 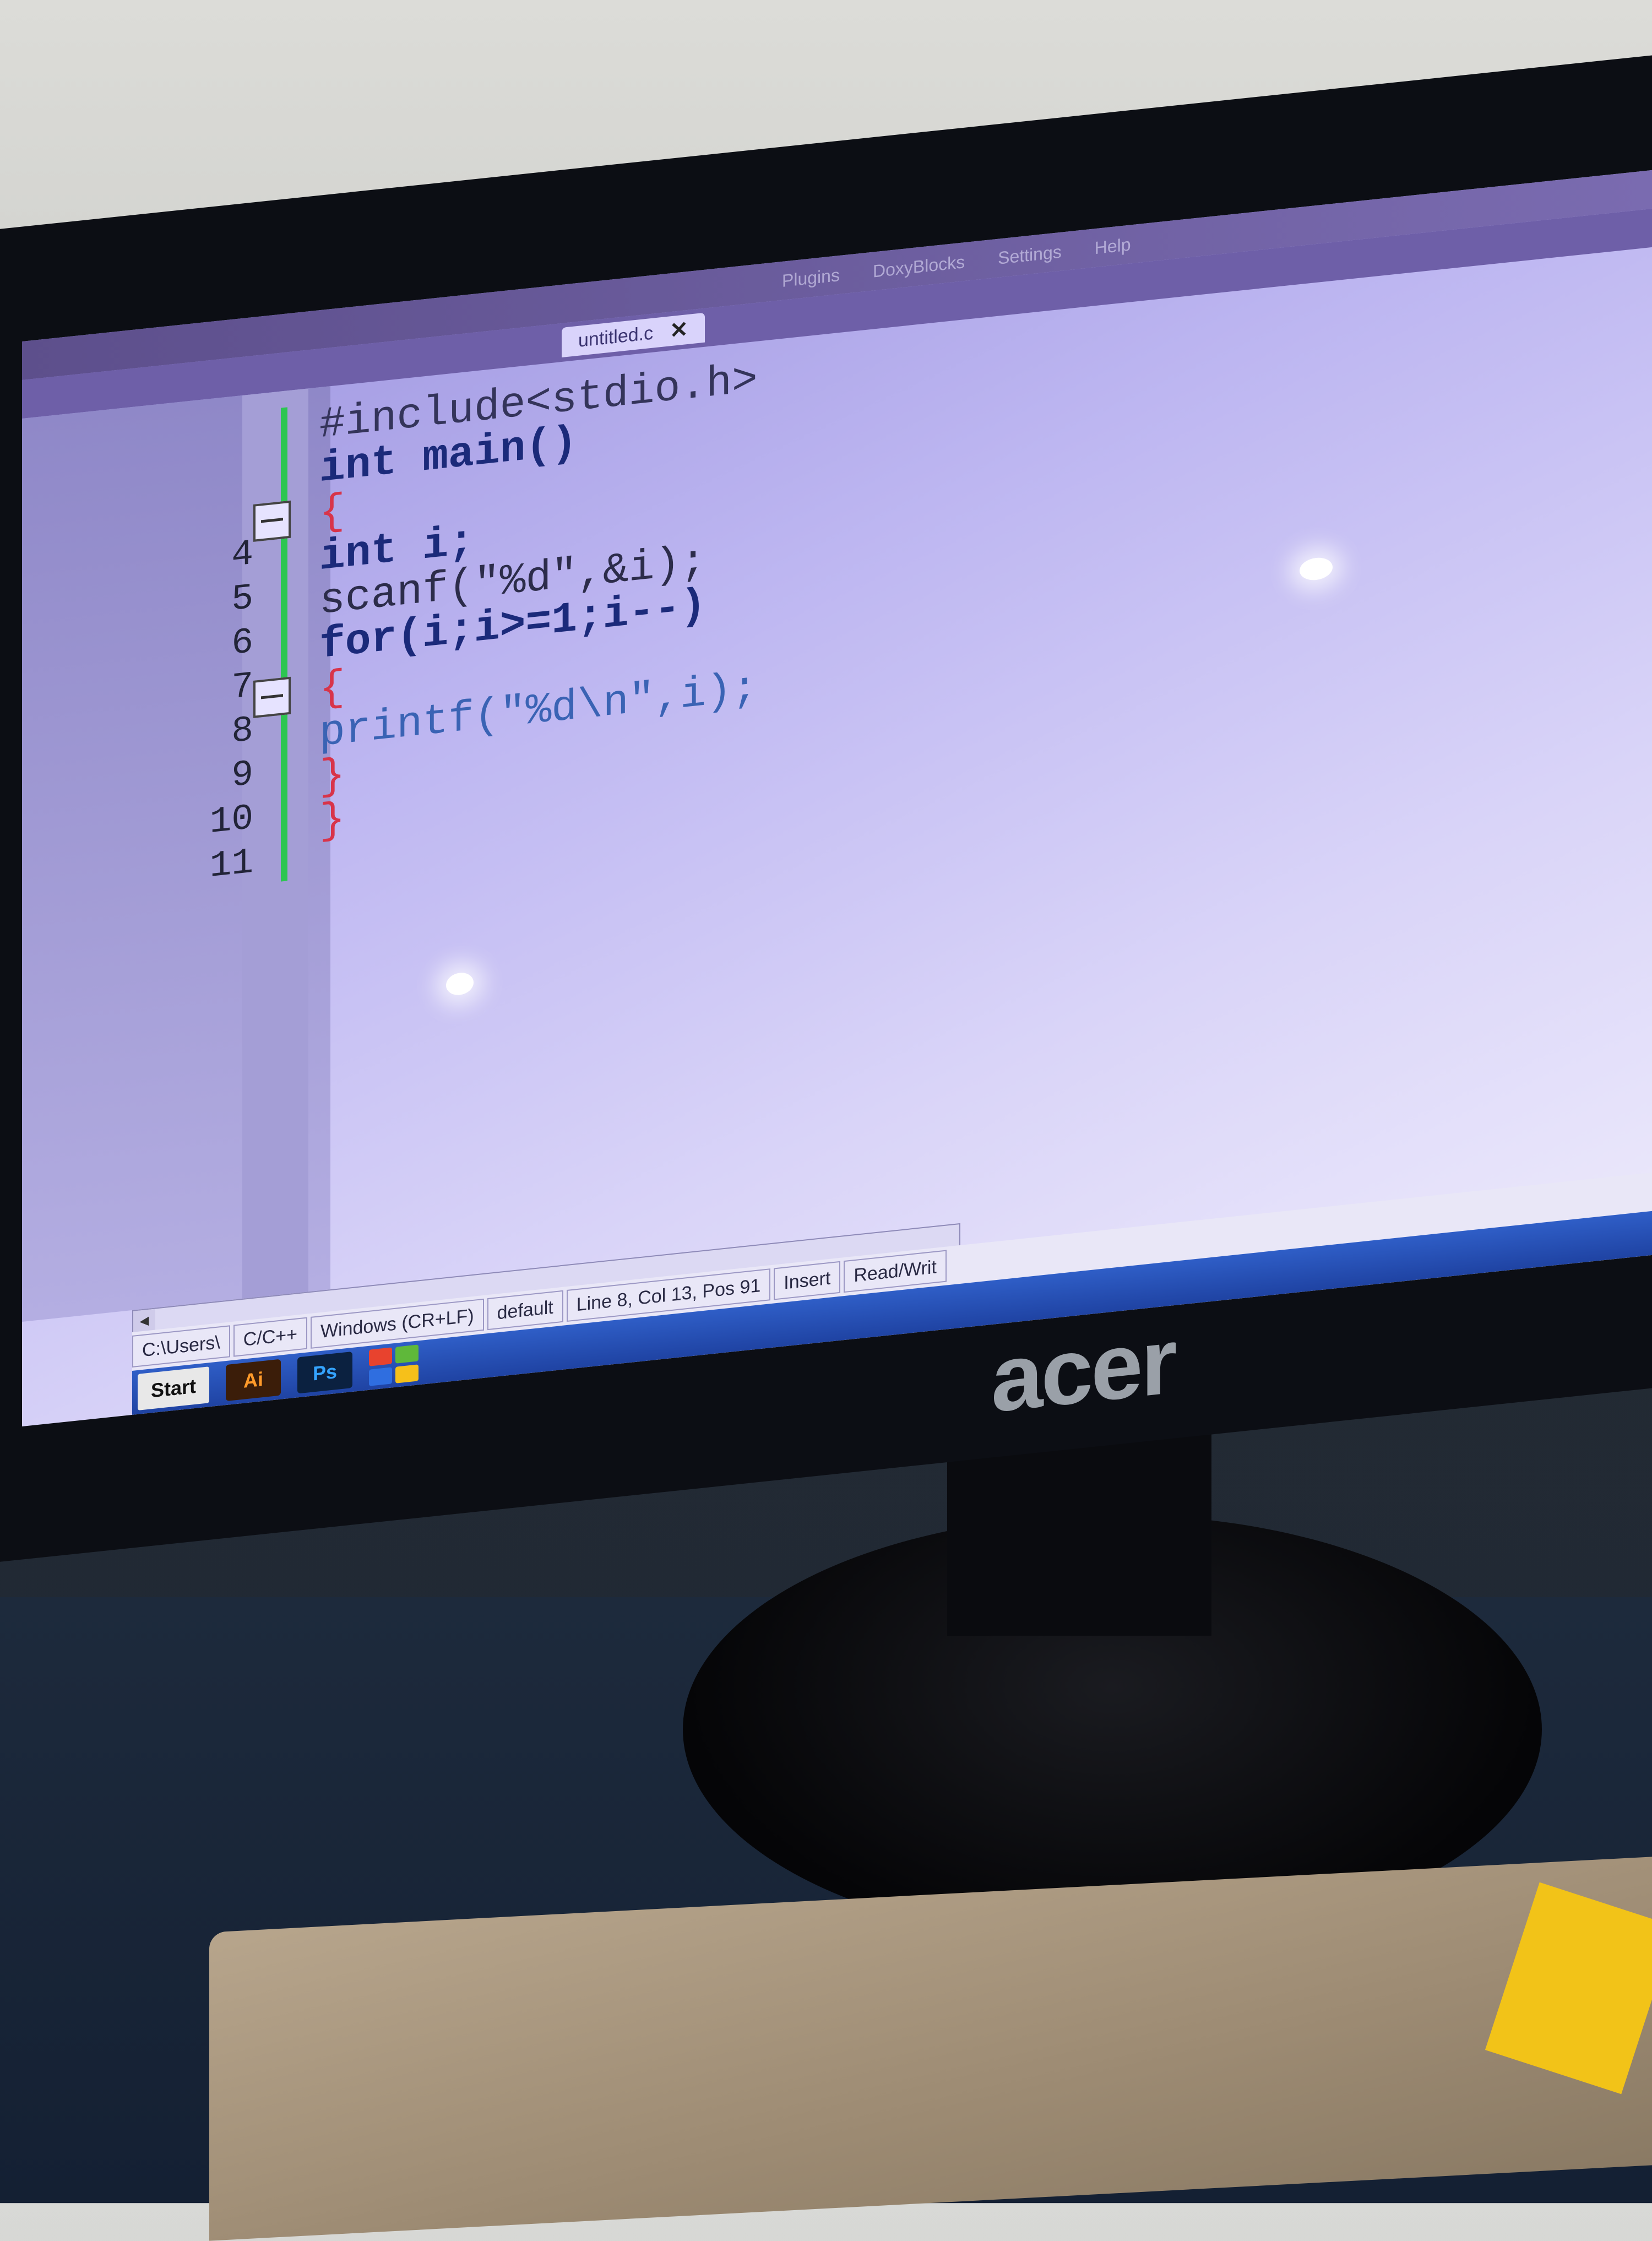 What do you see at coordinates (679, 331) in the screenshot?
I see `close-icon: ✕` at bounding box center [679, 331].